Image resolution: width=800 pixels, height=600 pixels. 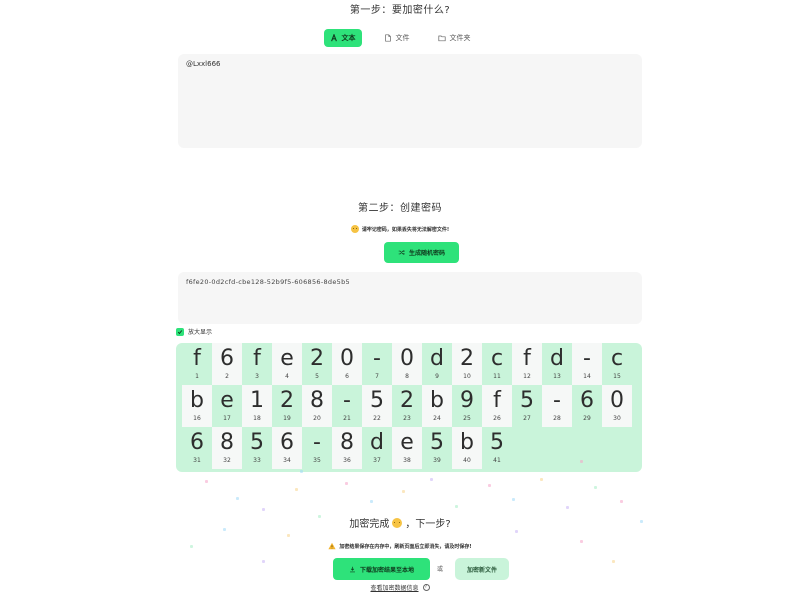 What do you see at coordinates (317, 448) in the screenshot?
I see `password-char-cell: - 35` at bounding box center [317, 448].